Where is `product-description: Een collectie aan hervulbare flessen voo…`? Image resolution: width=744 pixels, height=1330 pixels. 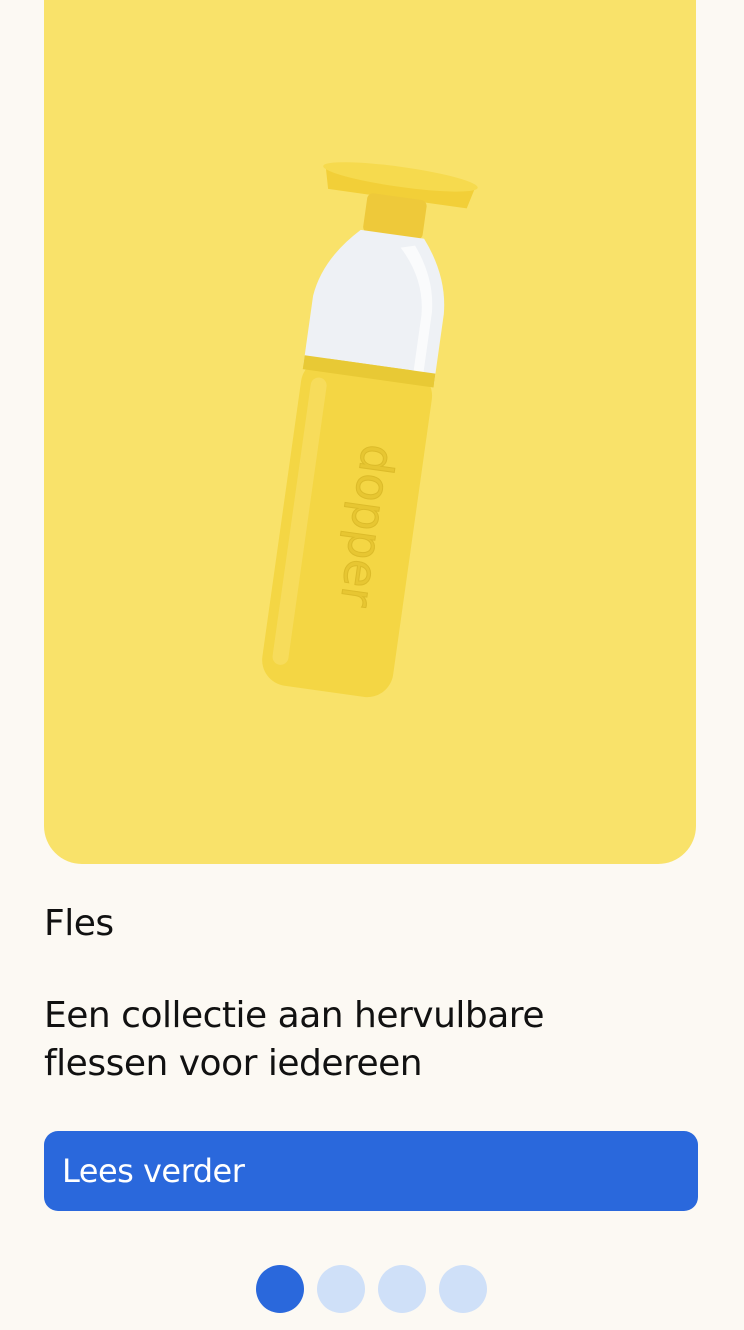
product-description: Een collectie aan hervulbare flessen voo… is located at coordinates (294, 1039).